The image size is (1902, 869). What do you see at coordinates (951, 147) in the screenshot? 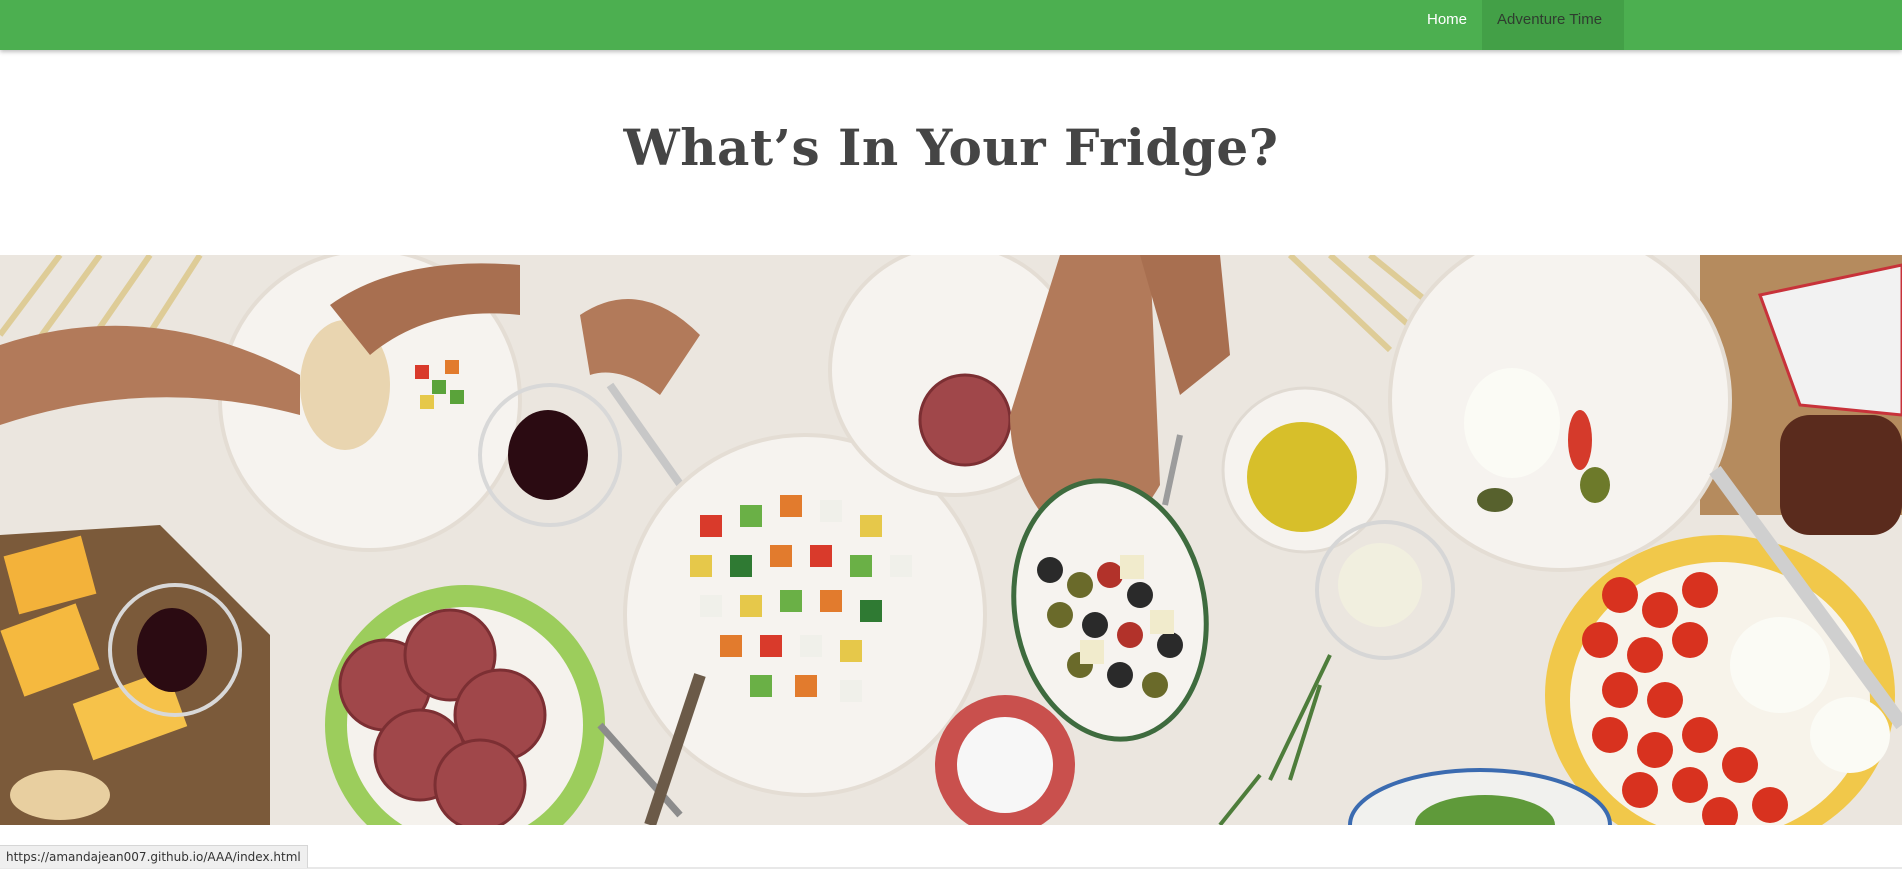
I see `page-title: What’s In Your Fridge?` at bounding box center [951, 147].